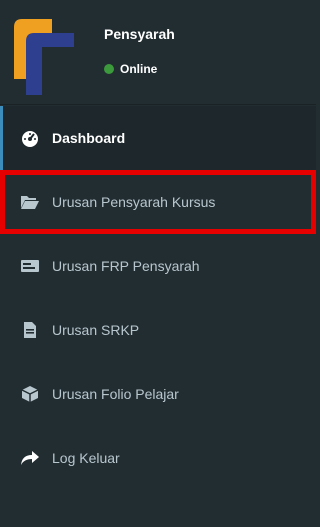 Image resolution: width=320 pixels, height=527 pixels. What do you see at coordinates (30, 138) in the screenshot?
I see `dashboard-icon` at bounding box center [30, 138].